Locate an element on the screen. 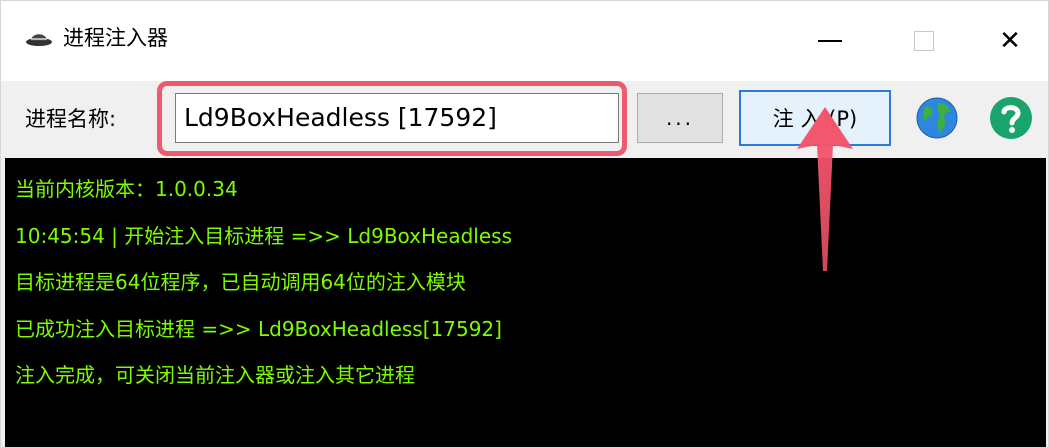 The height and width of the screenshot is (448, 1049). console-line: 目标进程是64位程序，已自动调用64位的注入模块 is located at coordinates (240, 282).